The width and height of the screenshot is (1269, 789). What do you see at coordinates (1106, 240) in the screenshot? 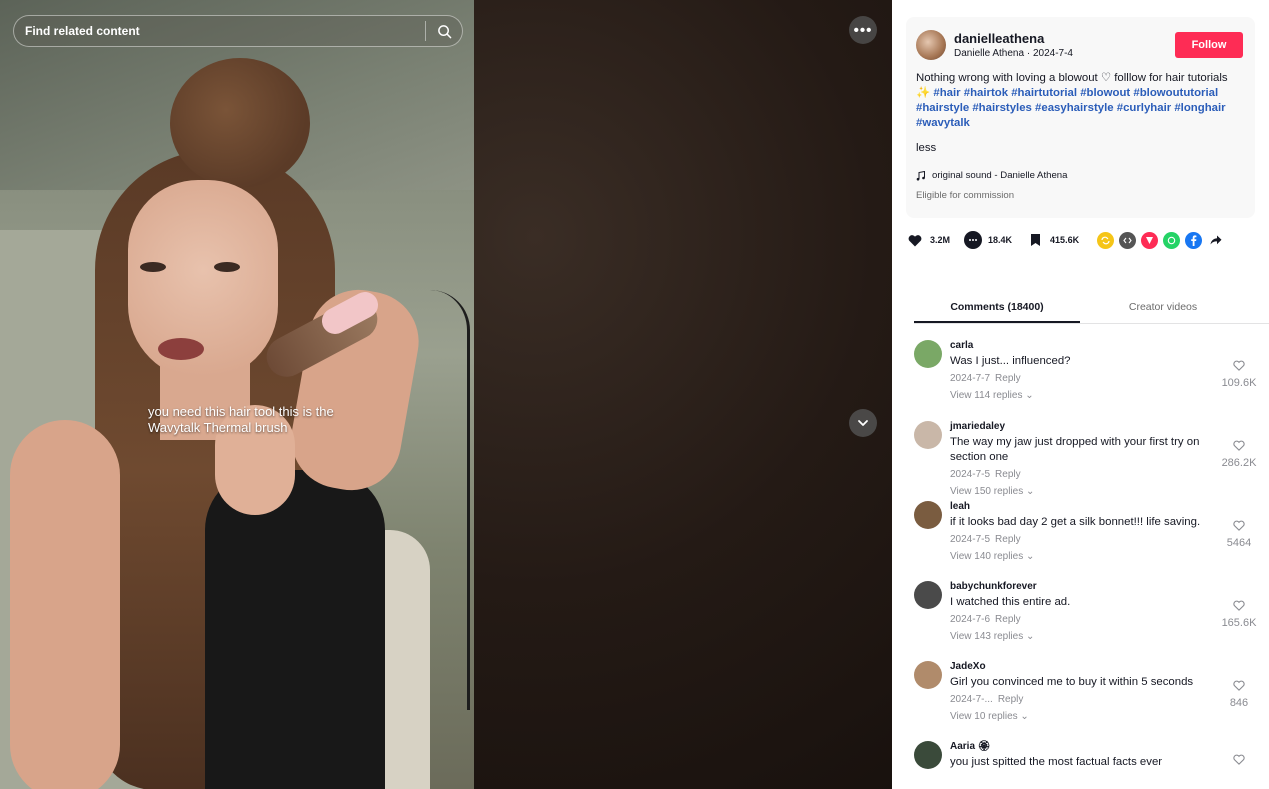
I see `repost-icon` at bounding box center [1106, 240].